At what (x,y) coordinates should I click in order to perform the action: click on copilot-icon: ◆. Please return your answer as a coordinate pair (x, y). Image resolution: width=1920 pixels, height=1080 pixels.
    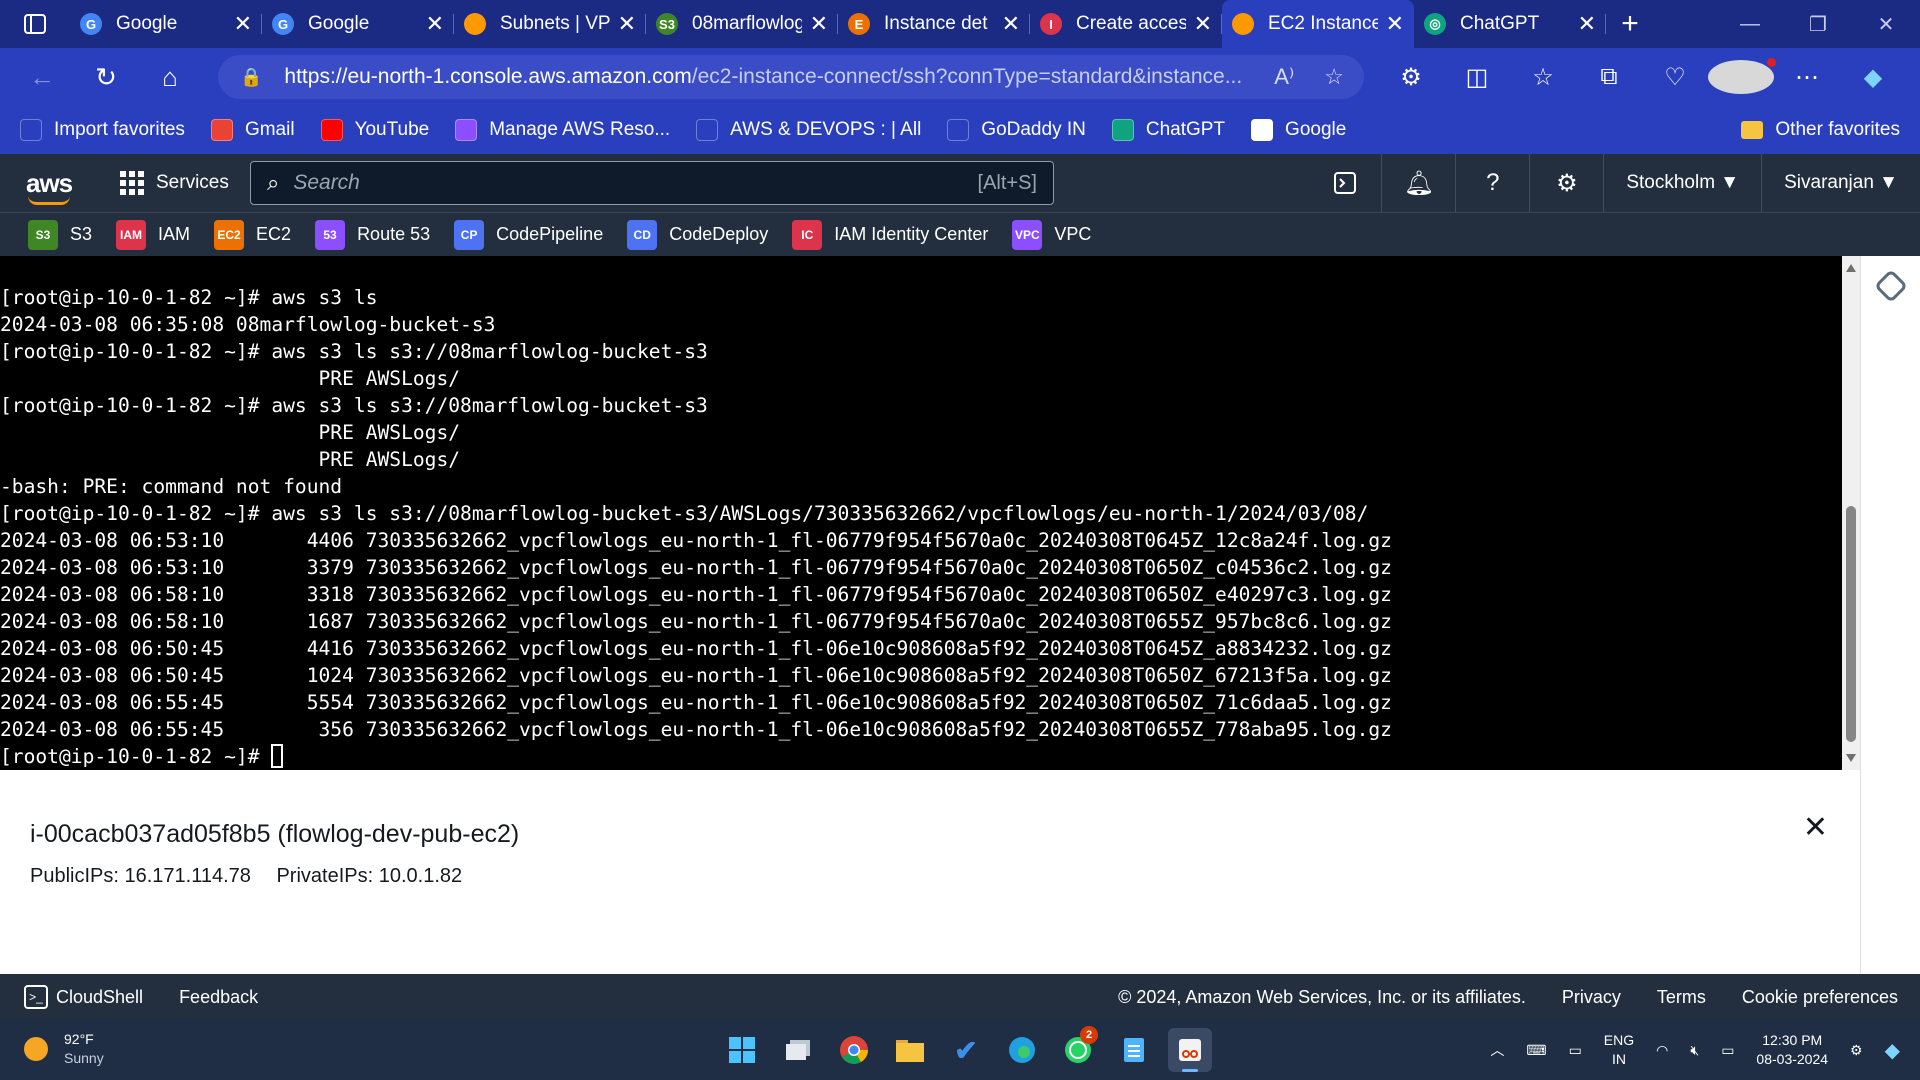
    Looking at the image, I should click on (1873, 77).